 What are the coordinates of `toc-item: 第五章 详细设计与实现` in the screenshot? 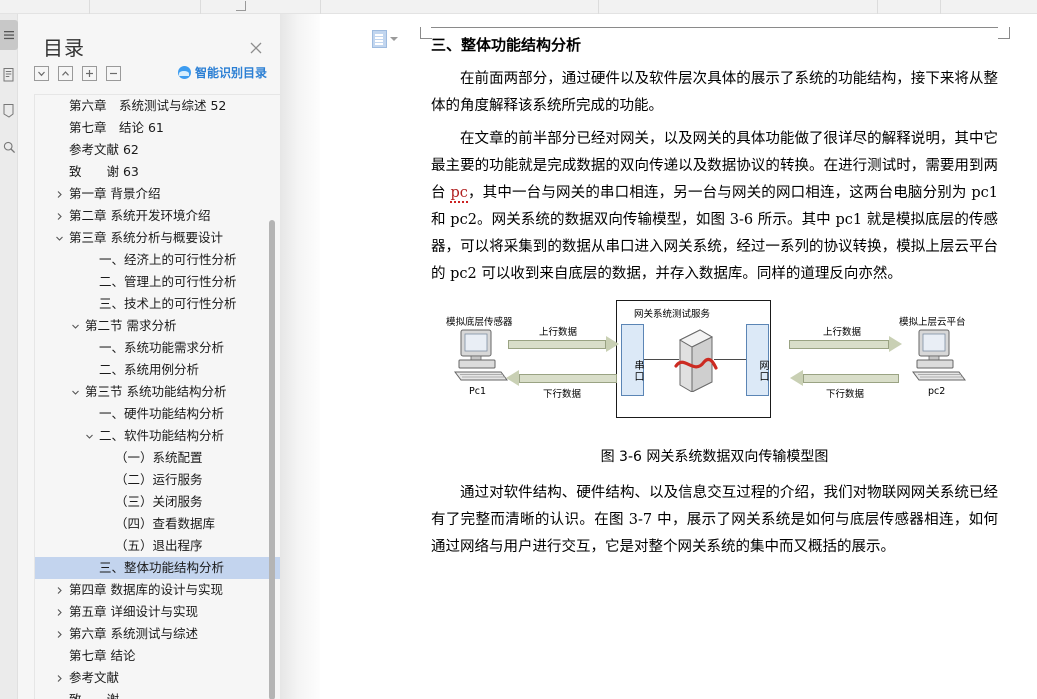 It's located at (157, 612).